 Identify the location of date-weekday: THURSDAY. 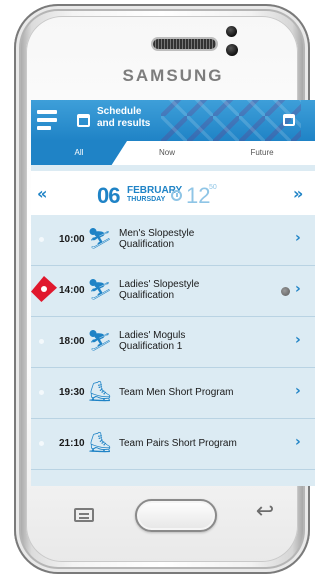
(146, 199).